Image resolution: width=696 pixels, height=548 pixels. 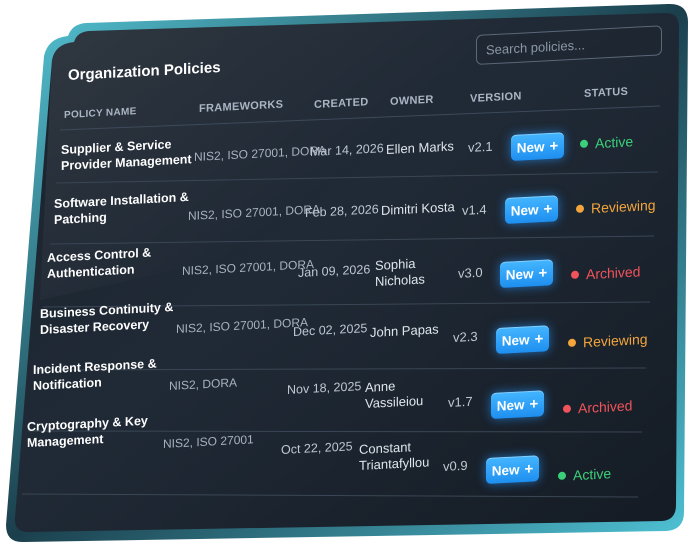 What do you see at coordinates (412, 101) in the screenshot?
I see `column-header-owner: OWNER` at bounding box center [412, 101].